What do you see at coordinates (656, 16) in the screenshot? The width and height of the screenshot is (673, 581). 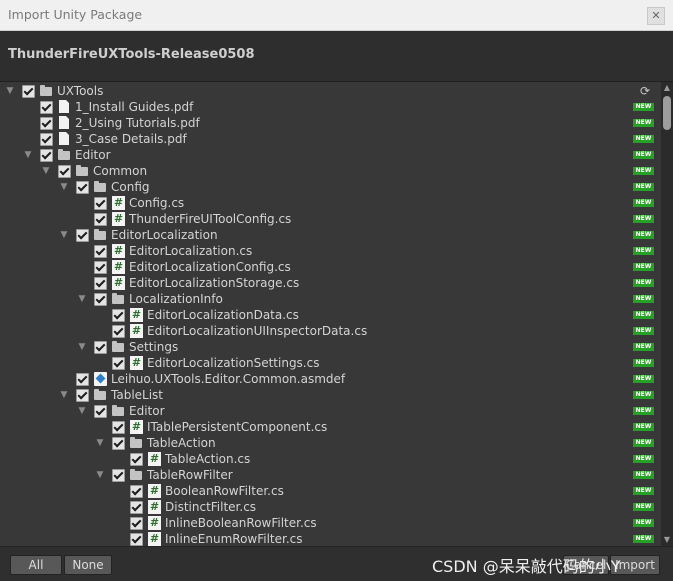 I see `close-icon: ✕` at bounding box center [656, 16].